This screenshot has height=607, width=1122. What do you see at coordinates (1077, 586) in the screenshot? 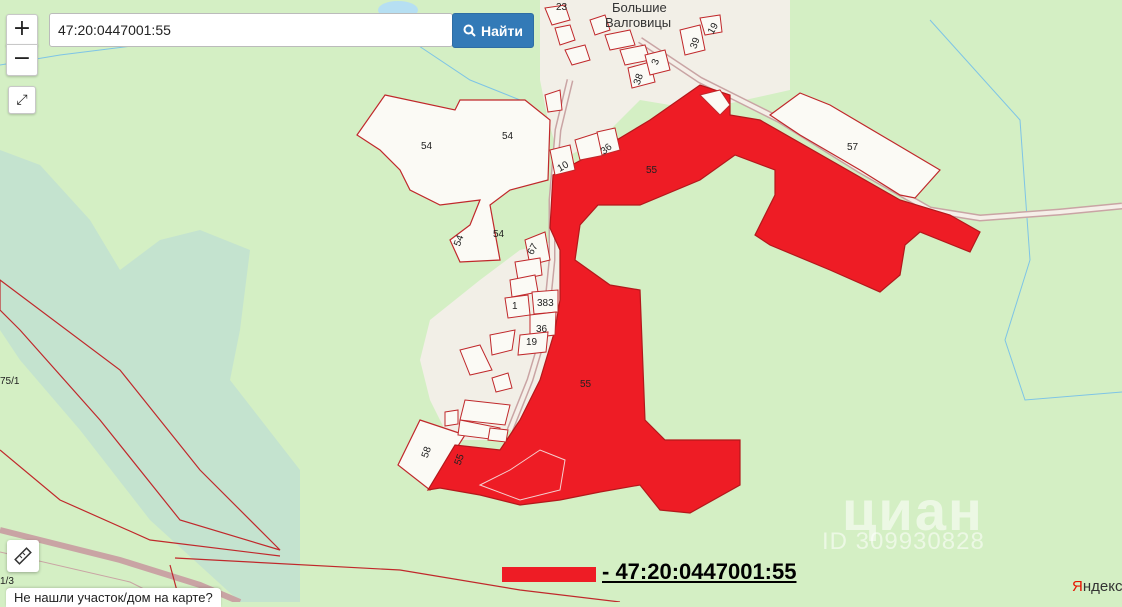
I see `yandex-logo-y: Я` at bounding box center [1077, 586].